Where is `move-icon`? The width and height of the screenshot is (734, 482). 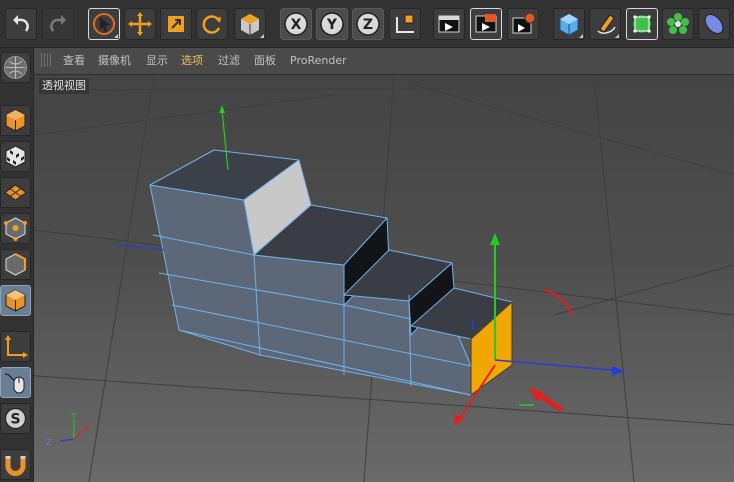
move-icon is located at coordinates (140, 24).